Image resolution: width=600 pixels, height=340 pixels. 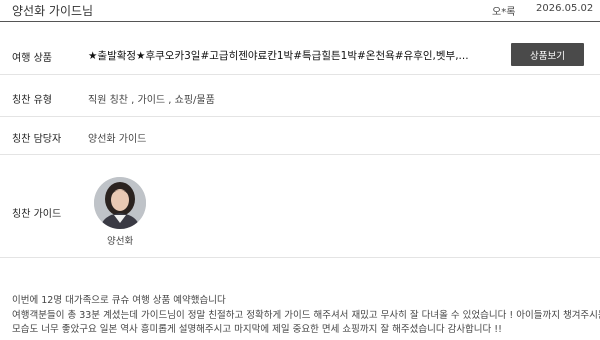 I want to click on praise-staff-label: 칭찬 담당자, so click(x=37, y=139).